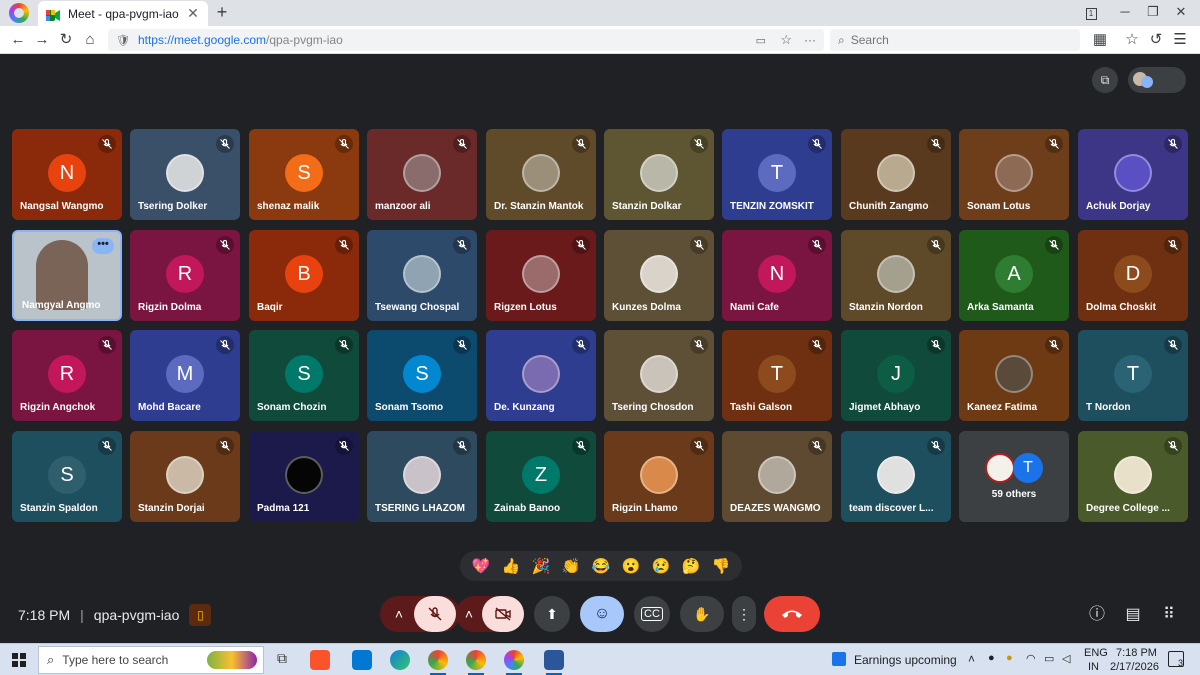 This screenshot has width=1200, height=675. I want to click on participant-tile: De. Kunzang, so click(541, 375).